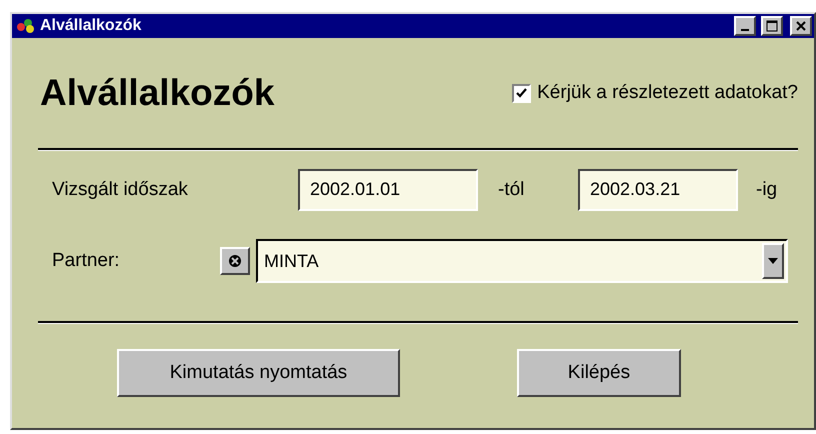  I want to click on clear-icon, so click(235, 261).